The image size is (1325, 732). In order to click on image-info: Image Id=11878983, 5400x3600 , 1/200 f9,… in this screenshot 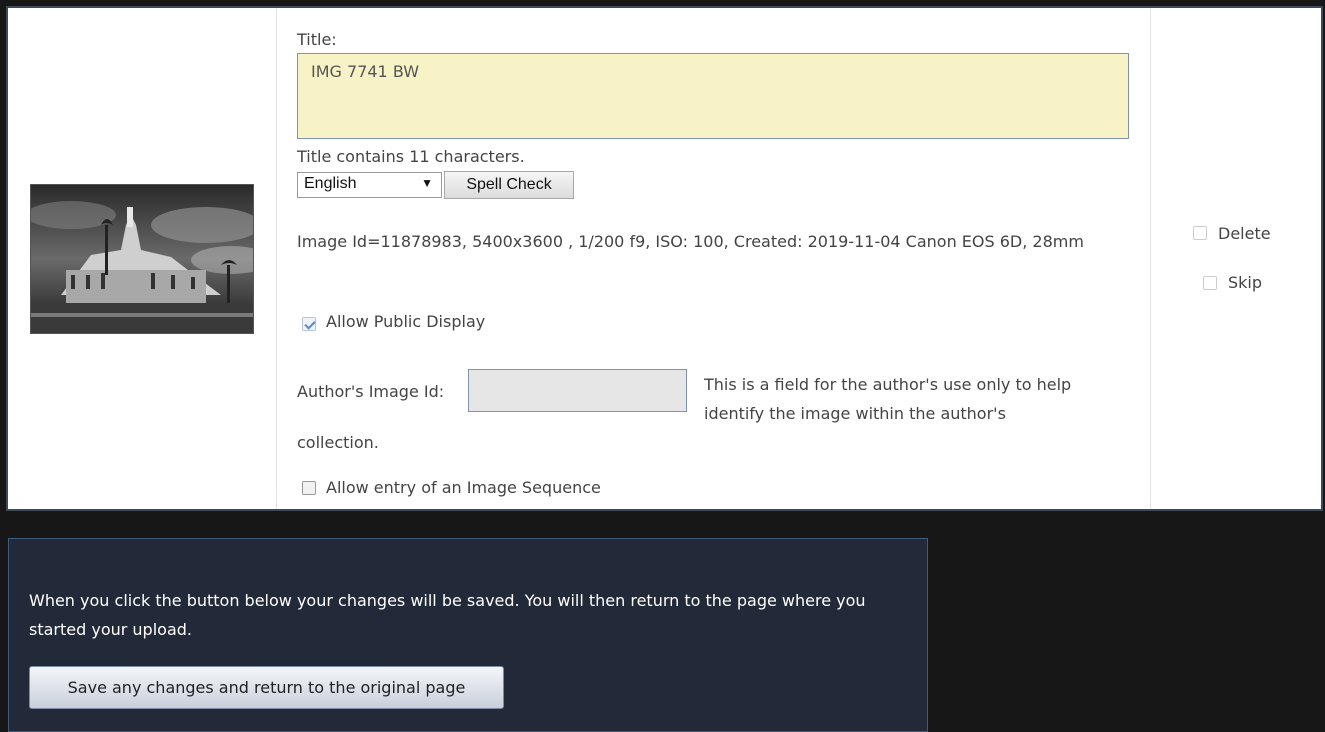, I will do `click(690, 241)`.